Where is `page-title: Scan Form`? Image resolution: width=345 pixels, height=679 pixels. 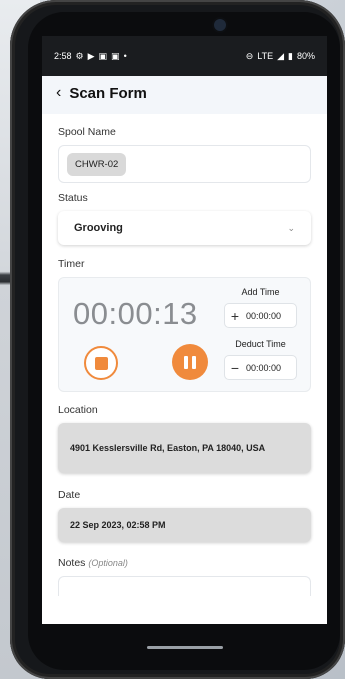 page-title: Scan Form is located at coordinates (108, 93).